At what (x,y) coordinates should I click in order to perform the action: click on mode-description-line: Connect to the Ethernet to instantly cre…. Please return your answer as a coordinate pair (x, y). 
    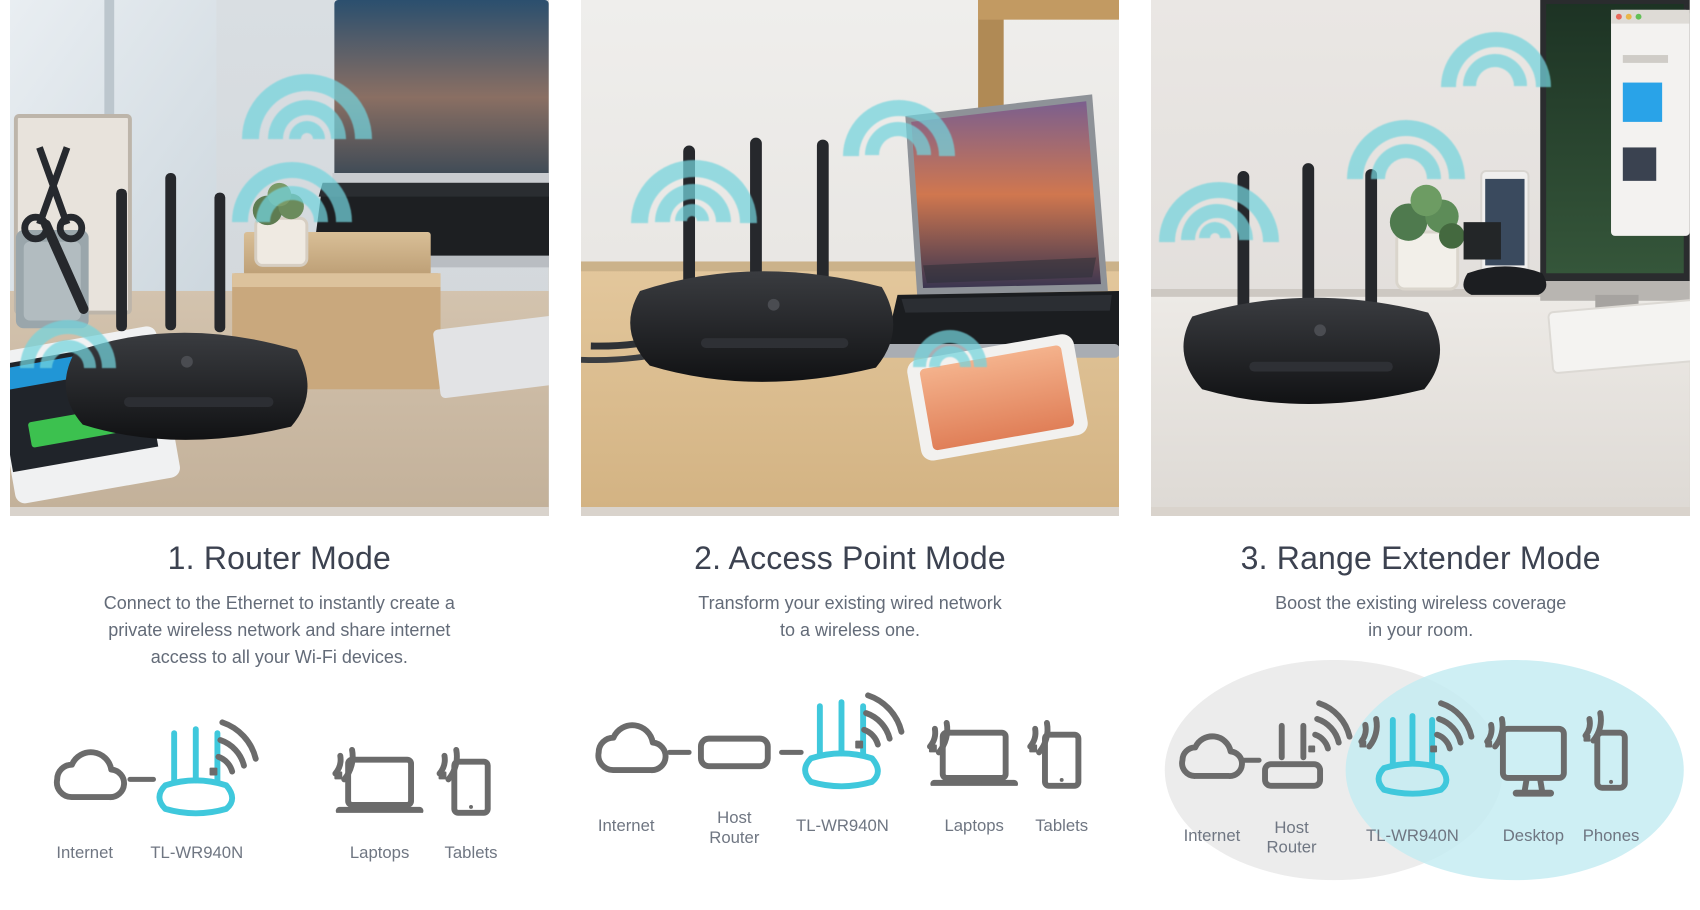
    Looking at the image, I should click on (279, 603).